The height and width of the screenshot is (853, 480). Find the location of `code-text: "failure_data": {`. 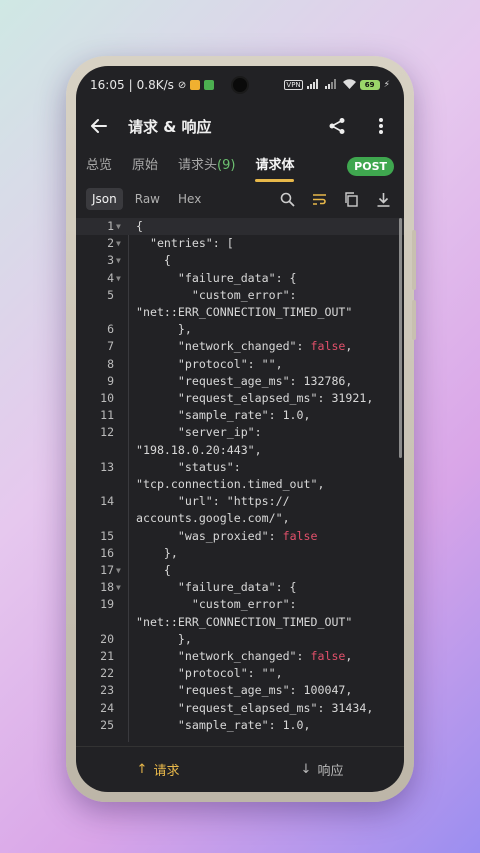

code-text: "failure_data": { is located at coordinates (216, 587).